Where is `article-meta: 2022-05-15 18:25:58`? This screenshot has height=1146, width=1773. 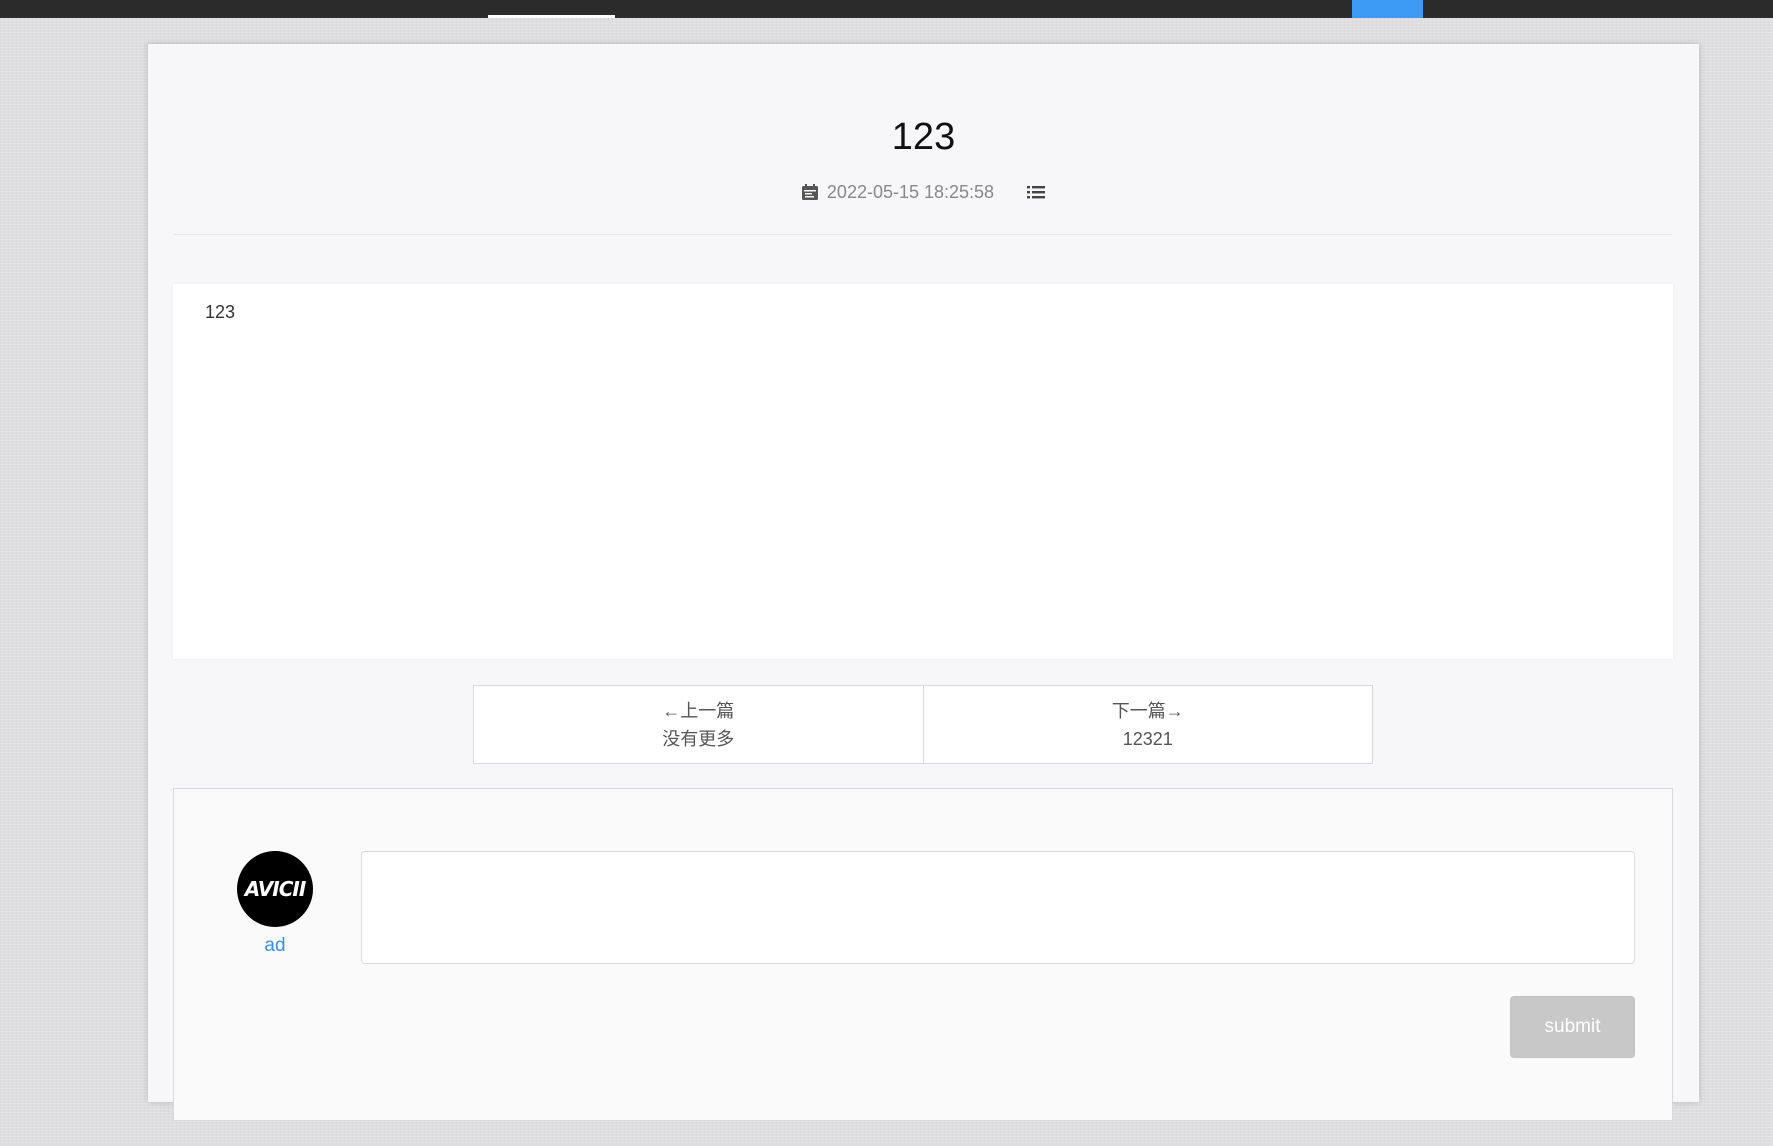
article-meta: 2022-05-15 18:25:58 is located at coordinates (923, 192).